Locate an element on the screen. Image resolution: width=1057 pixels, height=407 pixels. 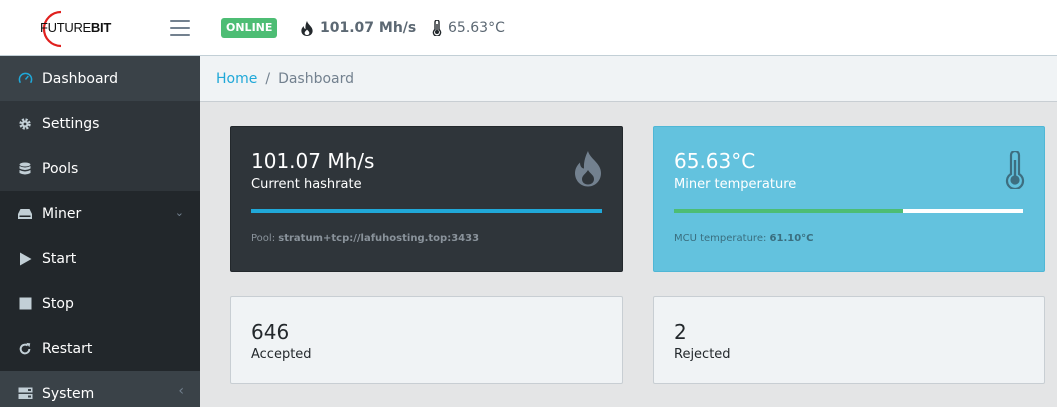
sidebar-item-label: Settings is located at coordinates (71, 123).